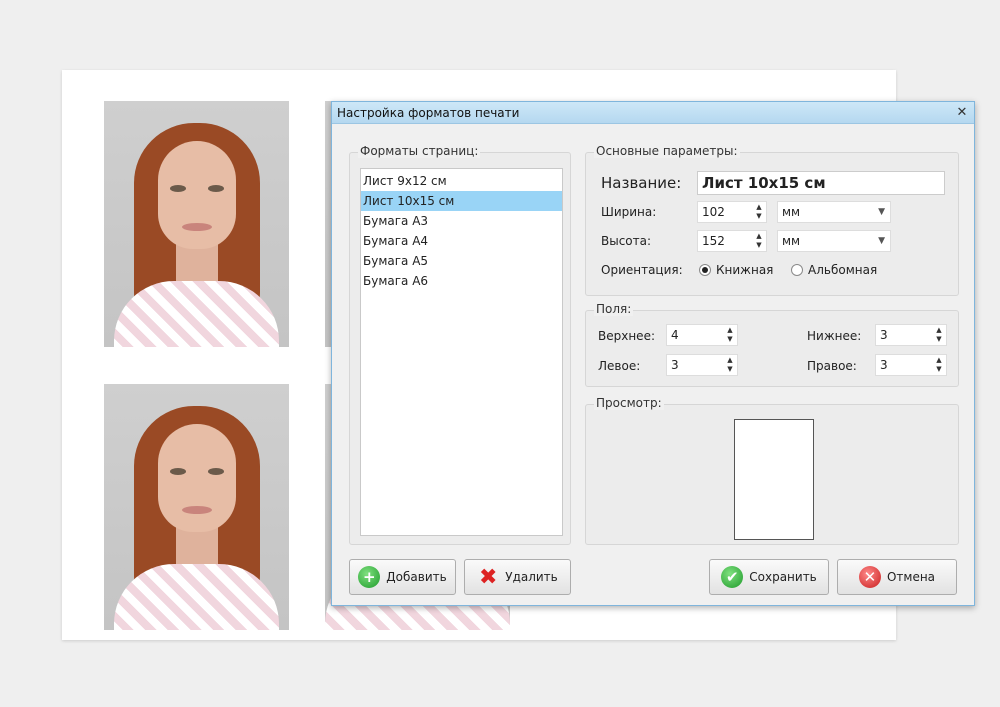 The image size is (1000, 707). What do you see at coordinates (774, 479) in the screenshot?
I see `page-preview` at bounding box center [774, 479].